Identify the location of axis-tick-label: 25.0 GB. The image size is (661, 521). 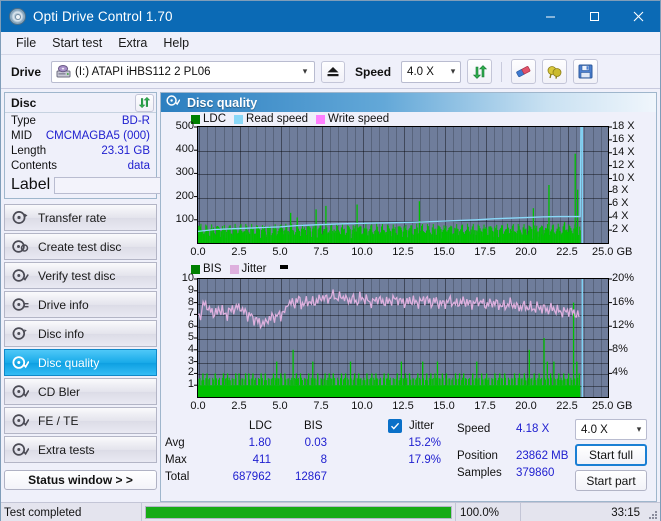
(612, 252).